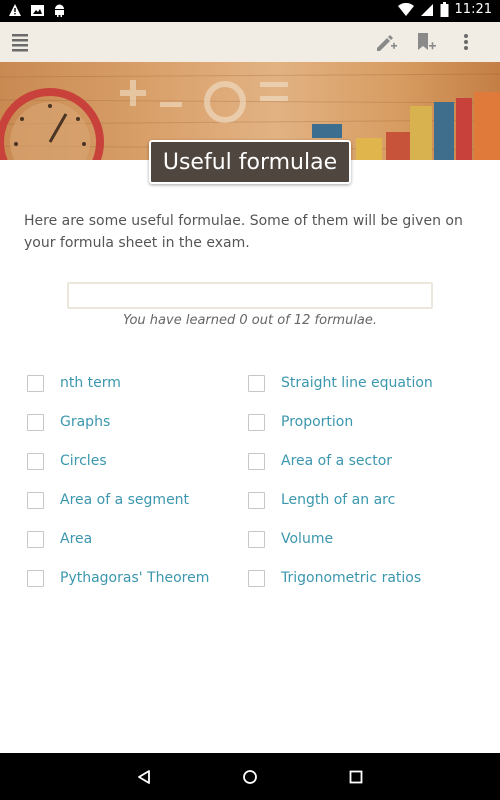 The image size is (500, 800). I want to click on page-title-box: Useful formulae, so click(250, 162).